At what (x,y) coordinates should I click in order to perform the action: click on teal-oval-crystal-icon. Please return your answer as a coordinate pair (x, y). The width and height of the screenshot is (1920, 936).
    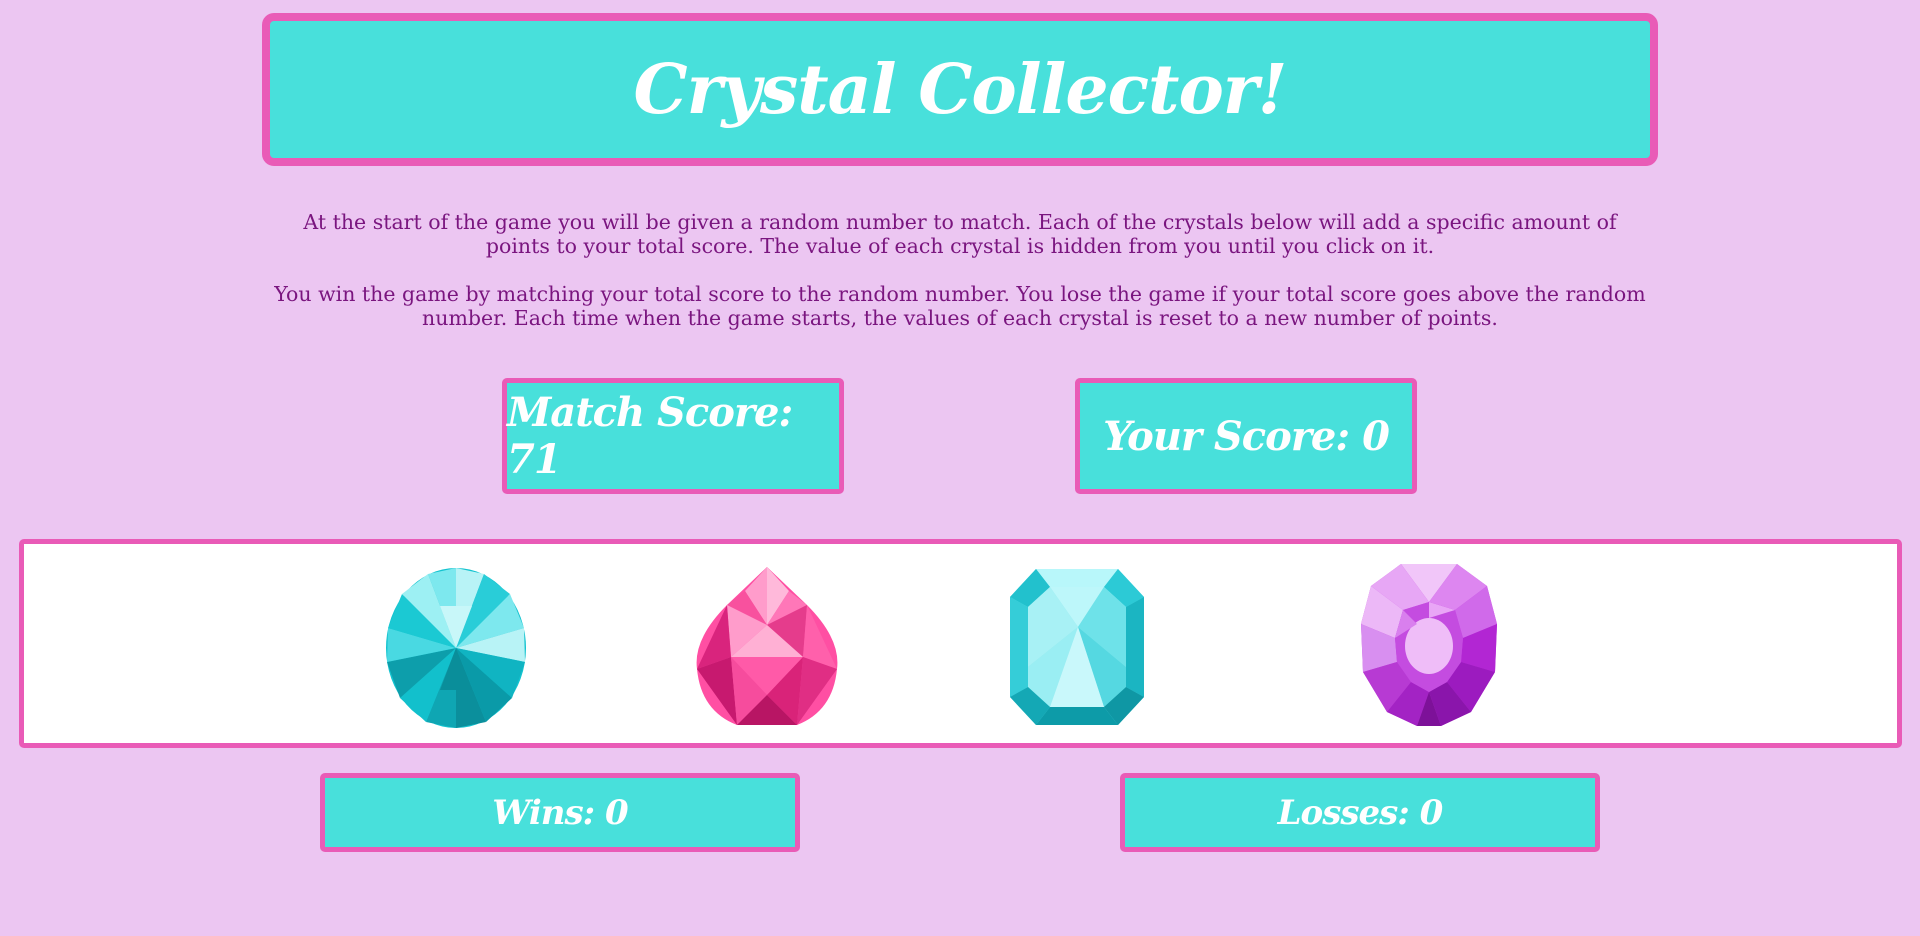
    Looking at the image, I should click on (456, 648).